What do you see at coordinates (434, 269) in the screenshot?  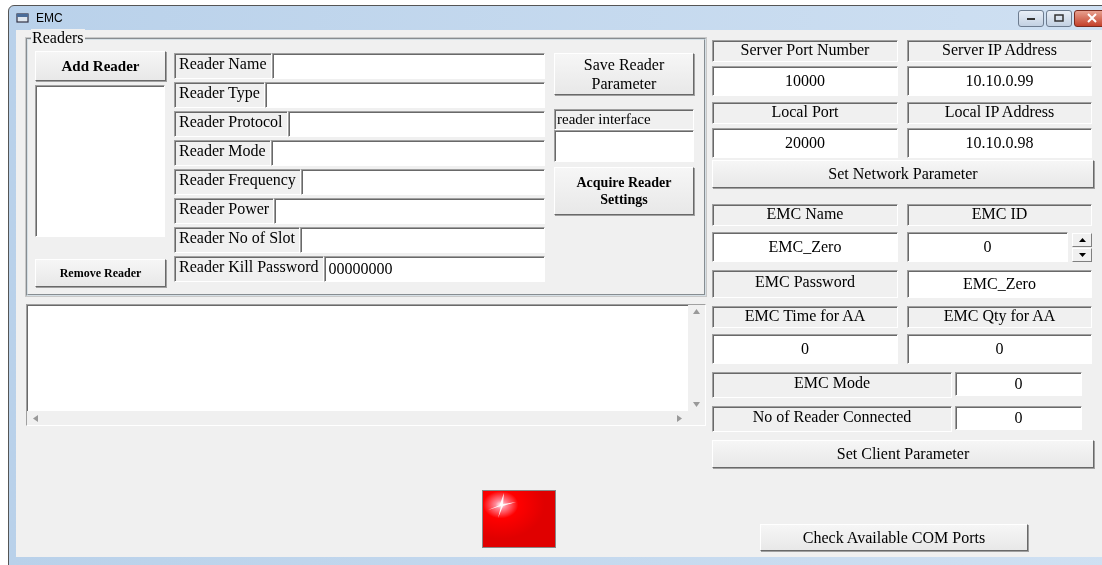 I see `input-field: 00000000` at bounding box center [434, 269].